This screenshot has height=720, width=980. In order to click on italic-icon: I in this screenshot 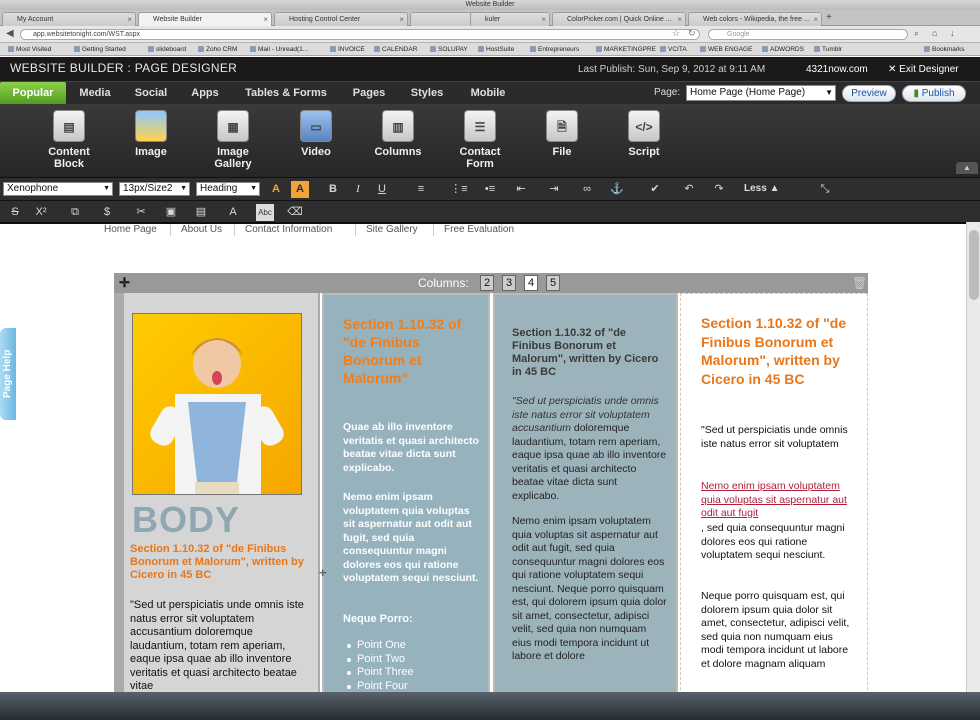, I will do `click(358, 189)`.